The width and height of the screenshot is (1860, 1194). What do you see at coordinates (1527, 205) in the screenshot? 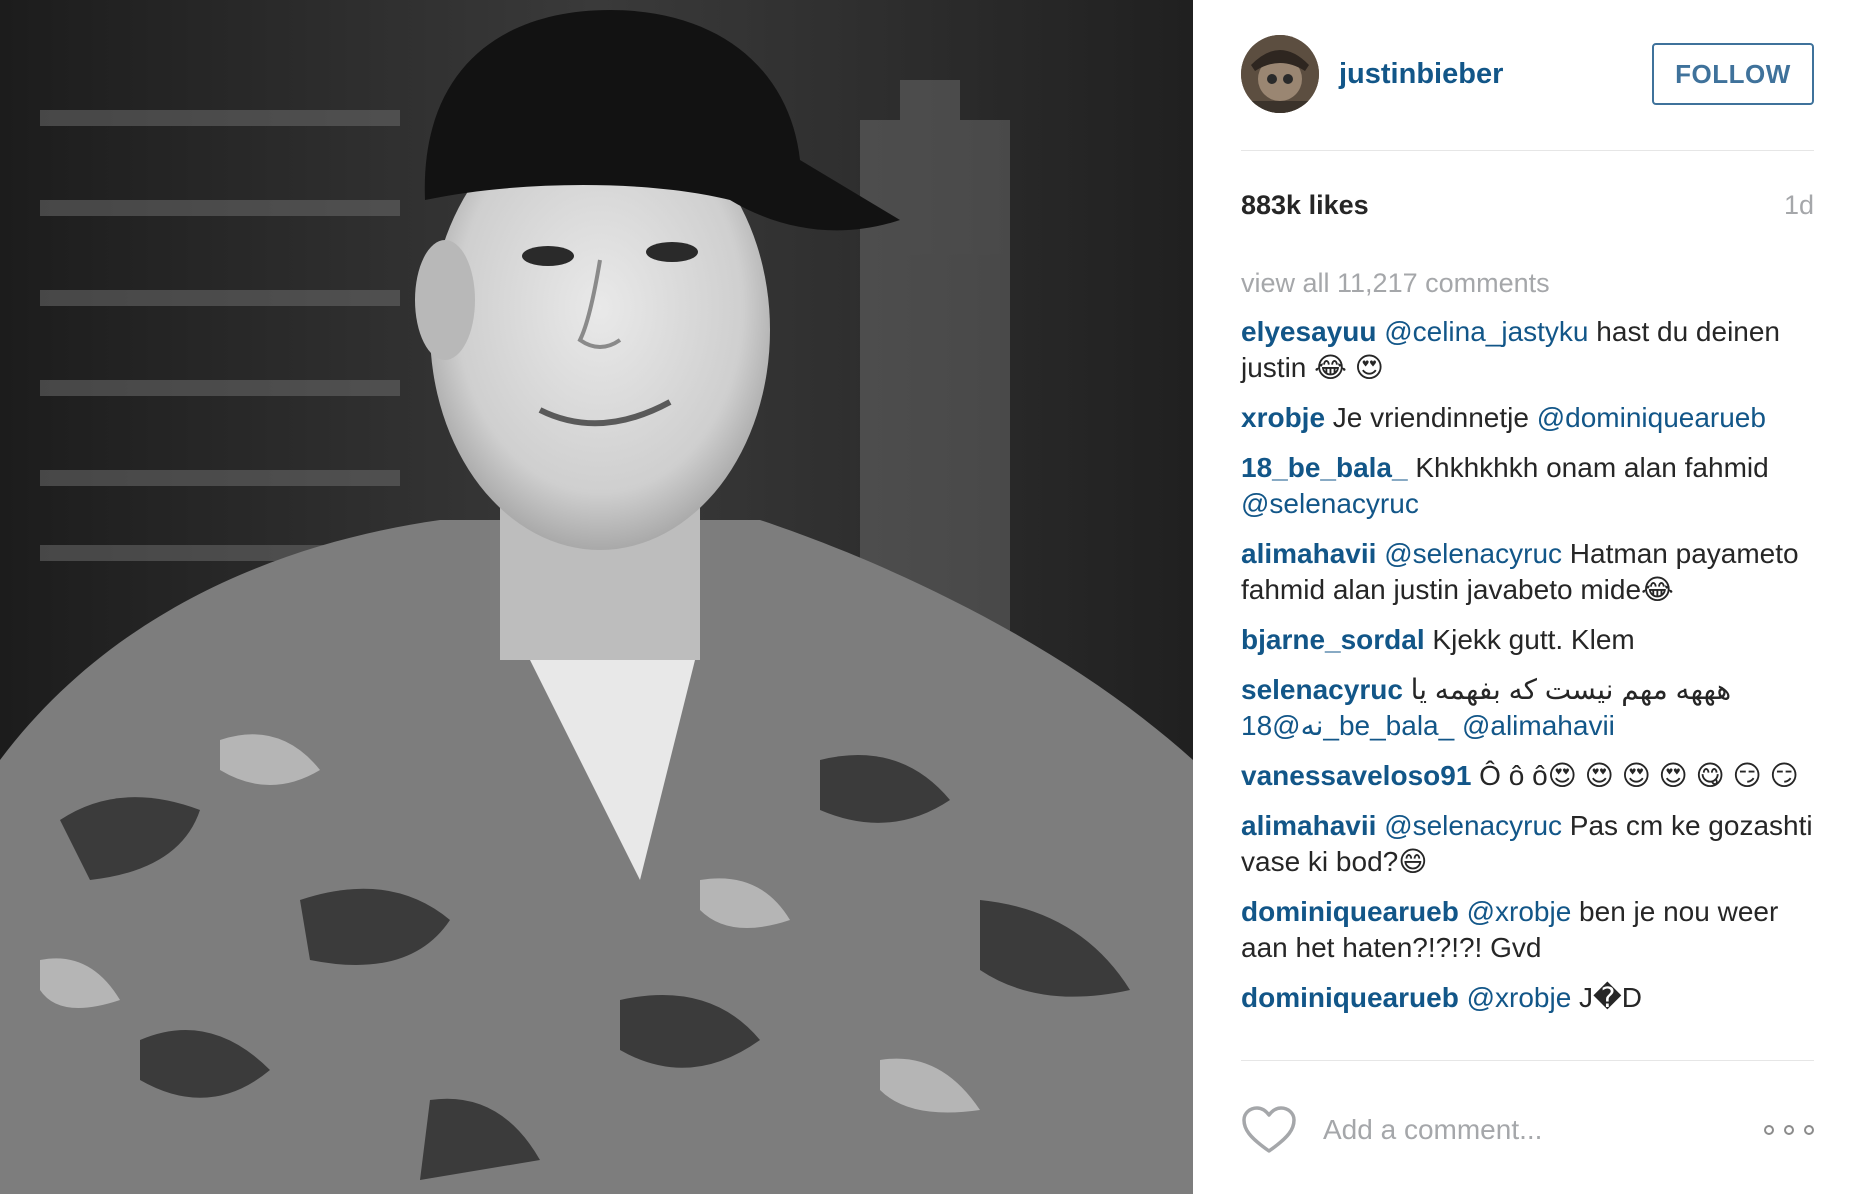
I see `post-stats: 883k likes 1d` at bounding box center [1527, 205].